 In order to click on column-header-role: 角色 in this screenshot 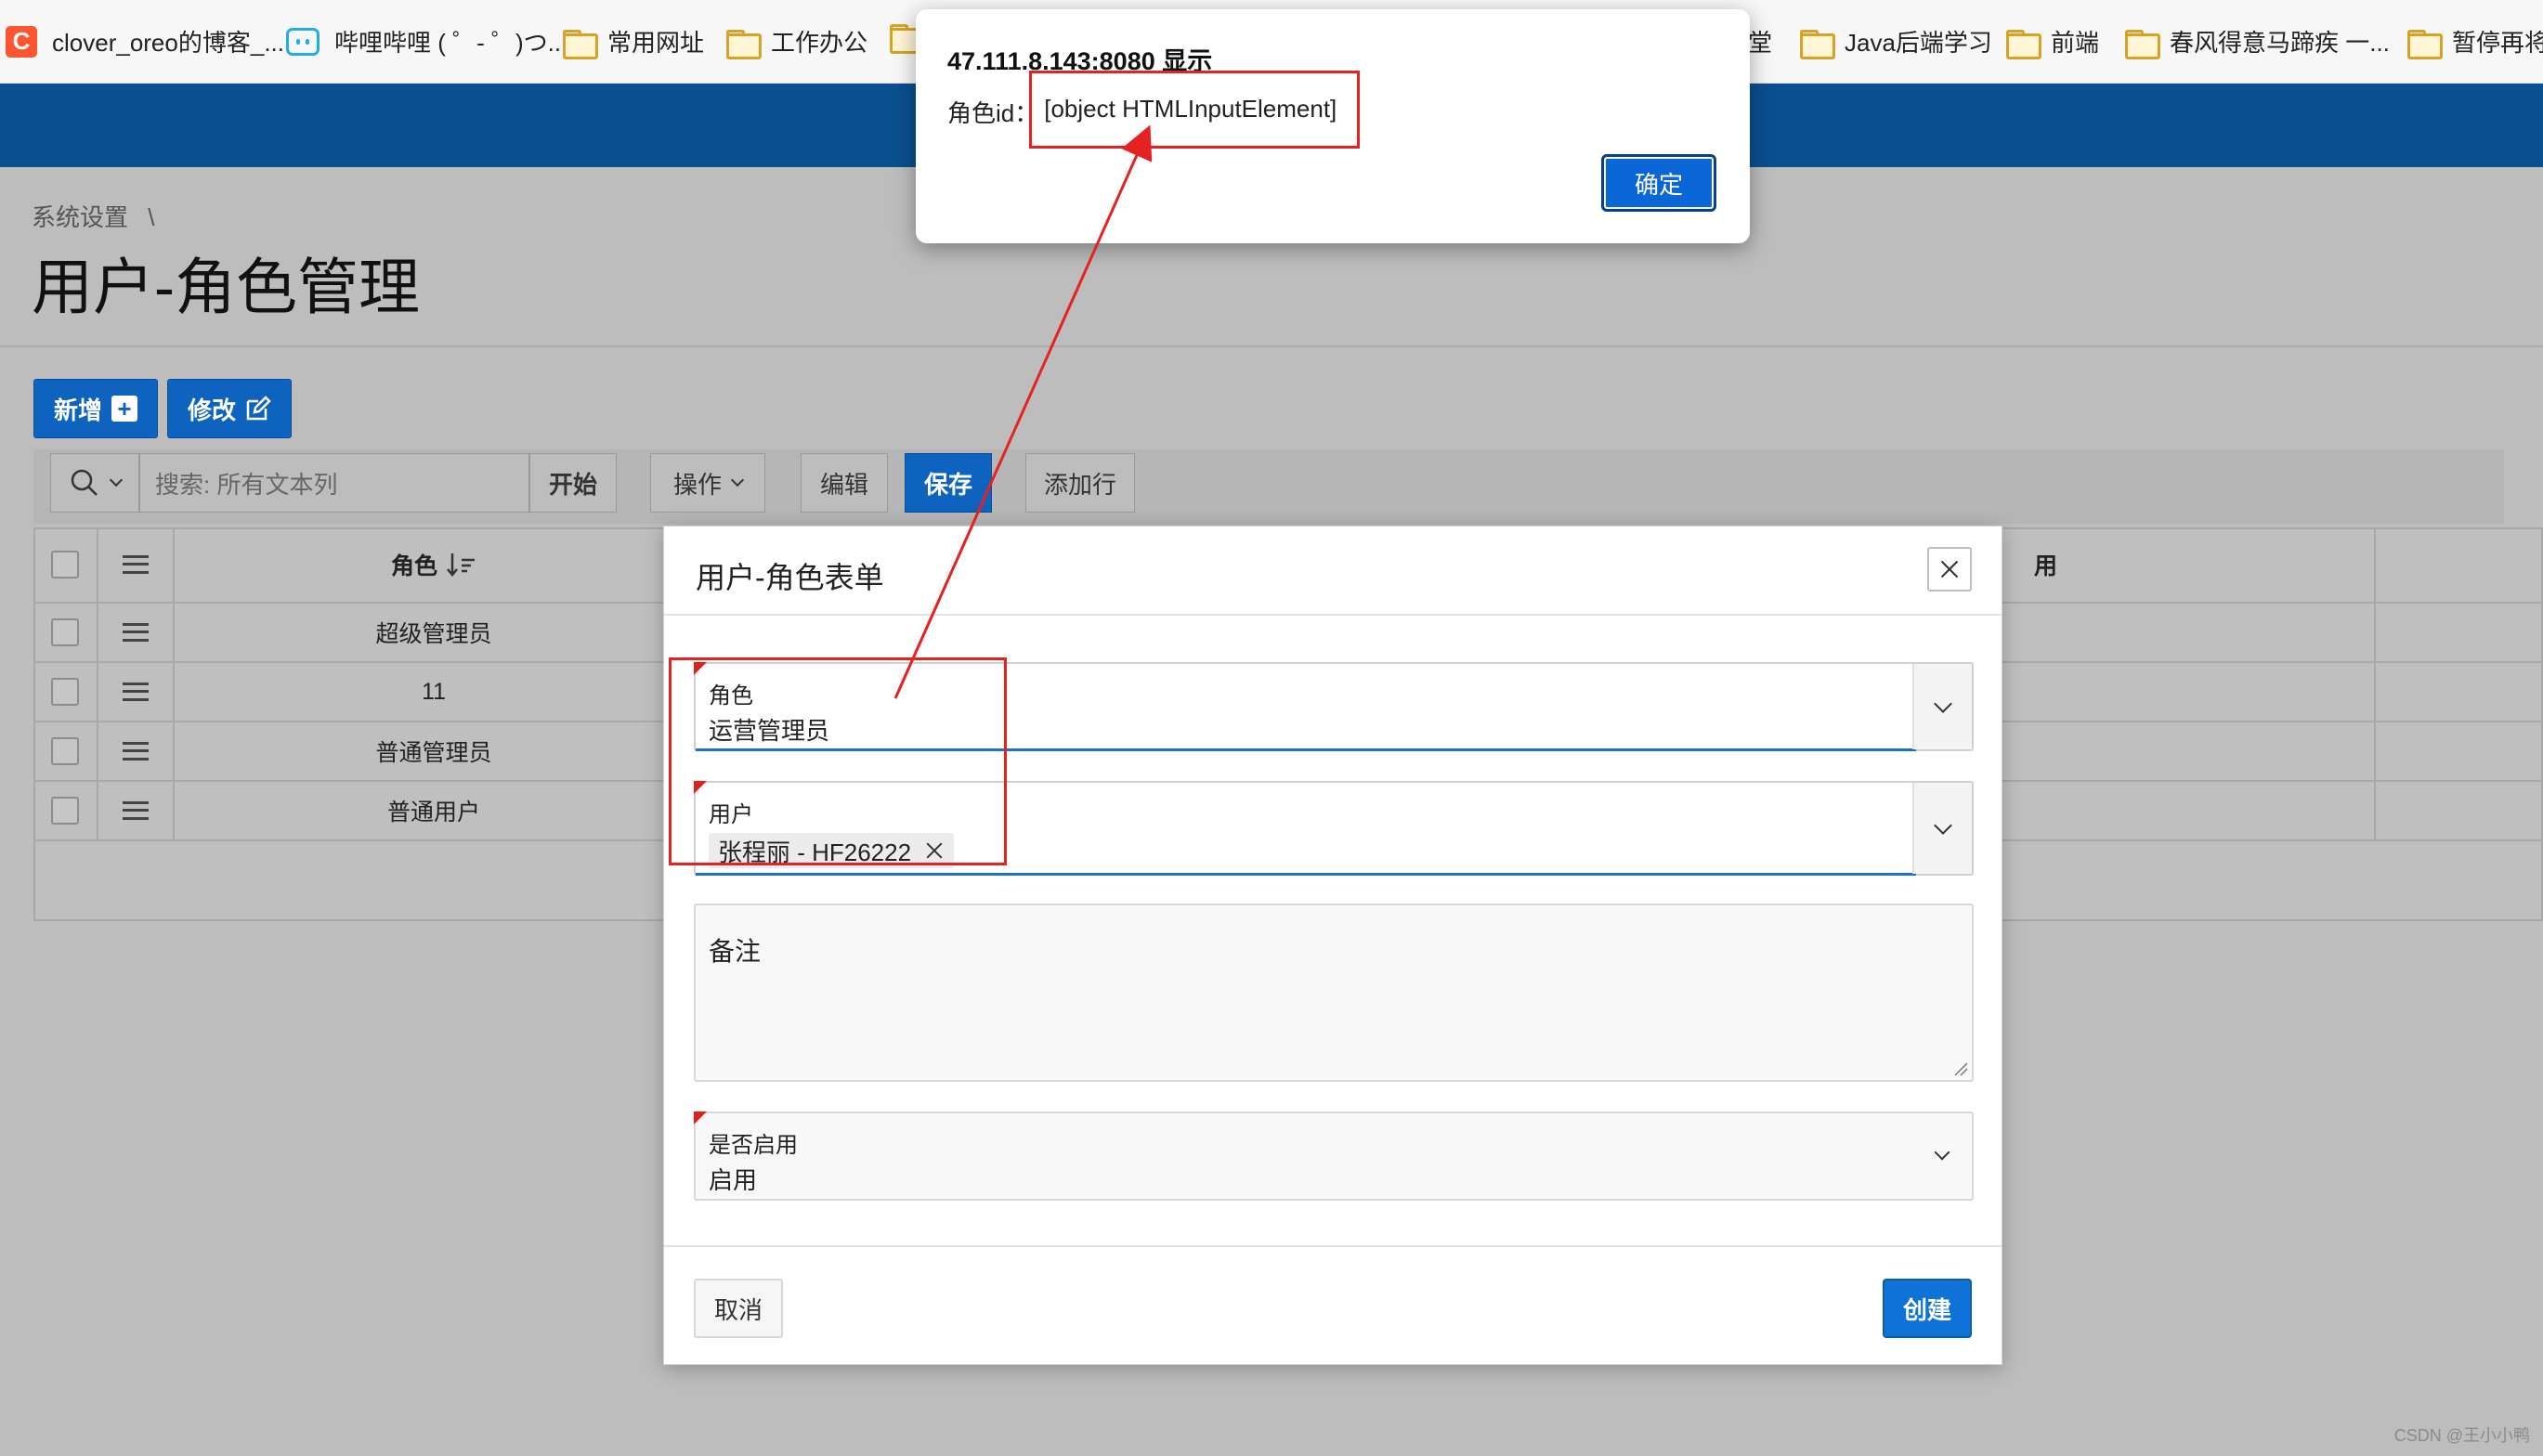, I will do `click(435, 564)`.